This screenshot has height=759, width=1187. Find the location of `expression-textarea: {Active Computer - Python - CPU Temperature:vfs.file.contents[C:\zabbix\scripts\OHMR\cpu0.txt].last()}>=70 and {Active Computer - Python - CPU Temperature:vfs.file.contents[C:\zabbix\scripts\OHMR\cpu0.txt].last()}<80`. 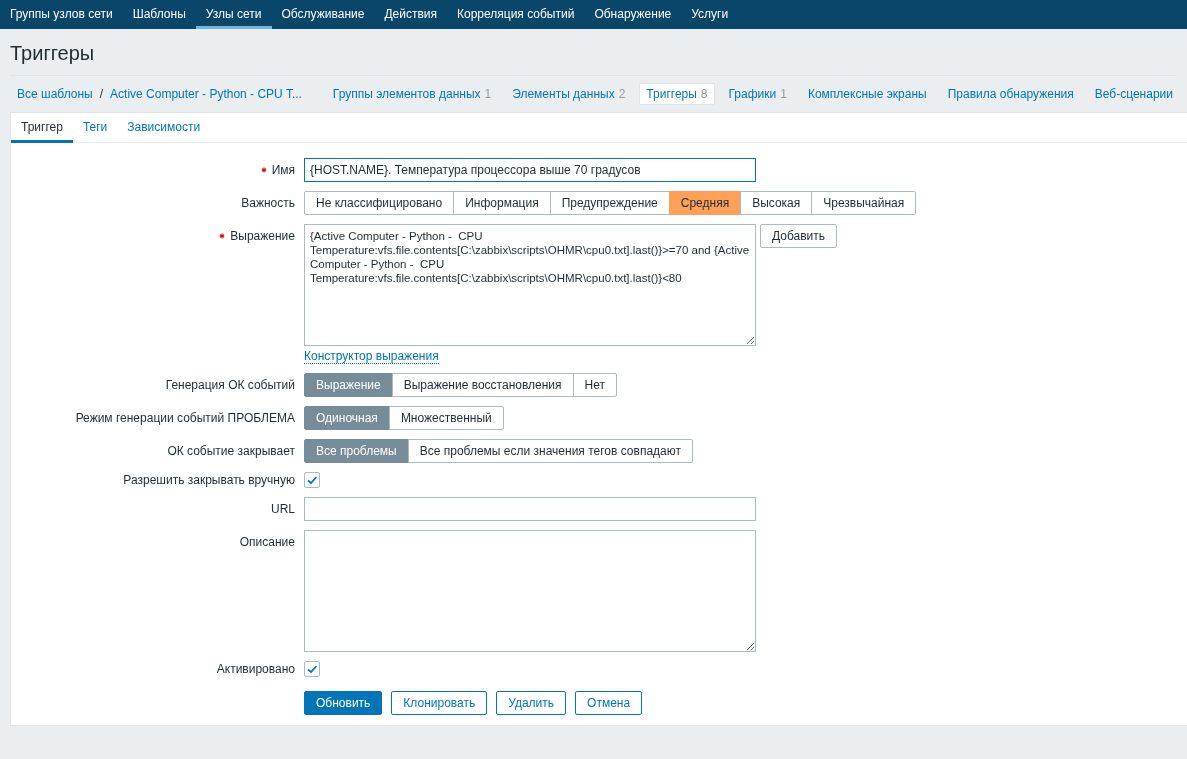

expression-textarea: {Active Computer - Python - CPU Temperature:vfs.file.contents[C:\zabbix\scripts\OHMR\cpu0.txt].last()}>=70 and {Active Computer - Python - CPU Temperature:vfs.file.contents[C:\zabbix\scripts\OHMR\cpu0.txt].last()}<80 is located at coordinates (530, 285).